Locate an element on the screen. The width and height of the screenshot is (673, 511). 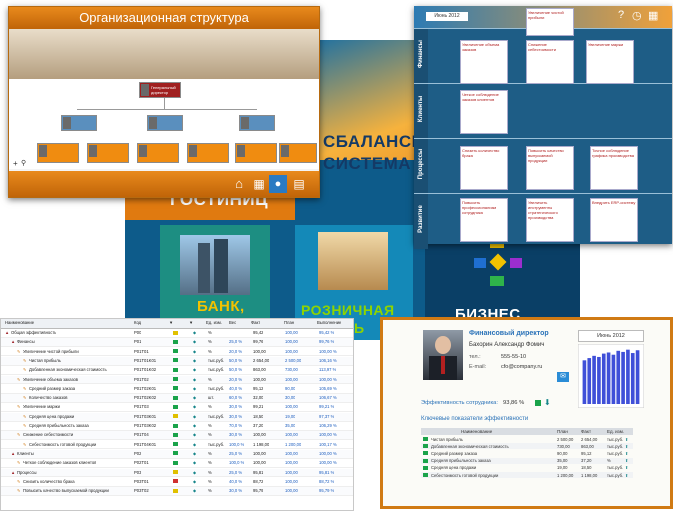
row-plan: 730,00 is located at coordinates (563, 446).